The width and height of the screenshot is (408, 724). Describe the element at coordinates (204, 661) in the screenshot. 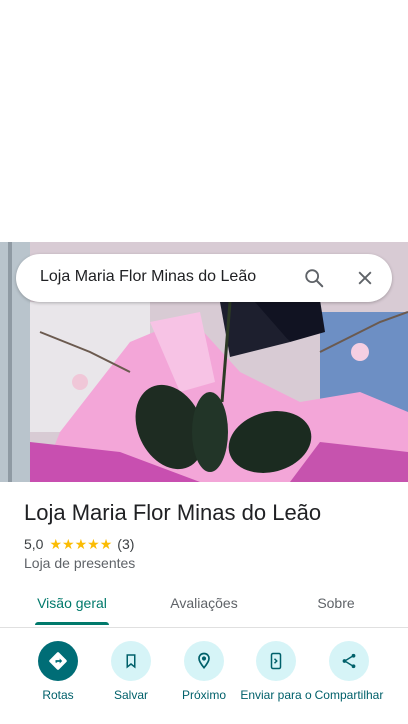

I see `nearby-icon` at that location.